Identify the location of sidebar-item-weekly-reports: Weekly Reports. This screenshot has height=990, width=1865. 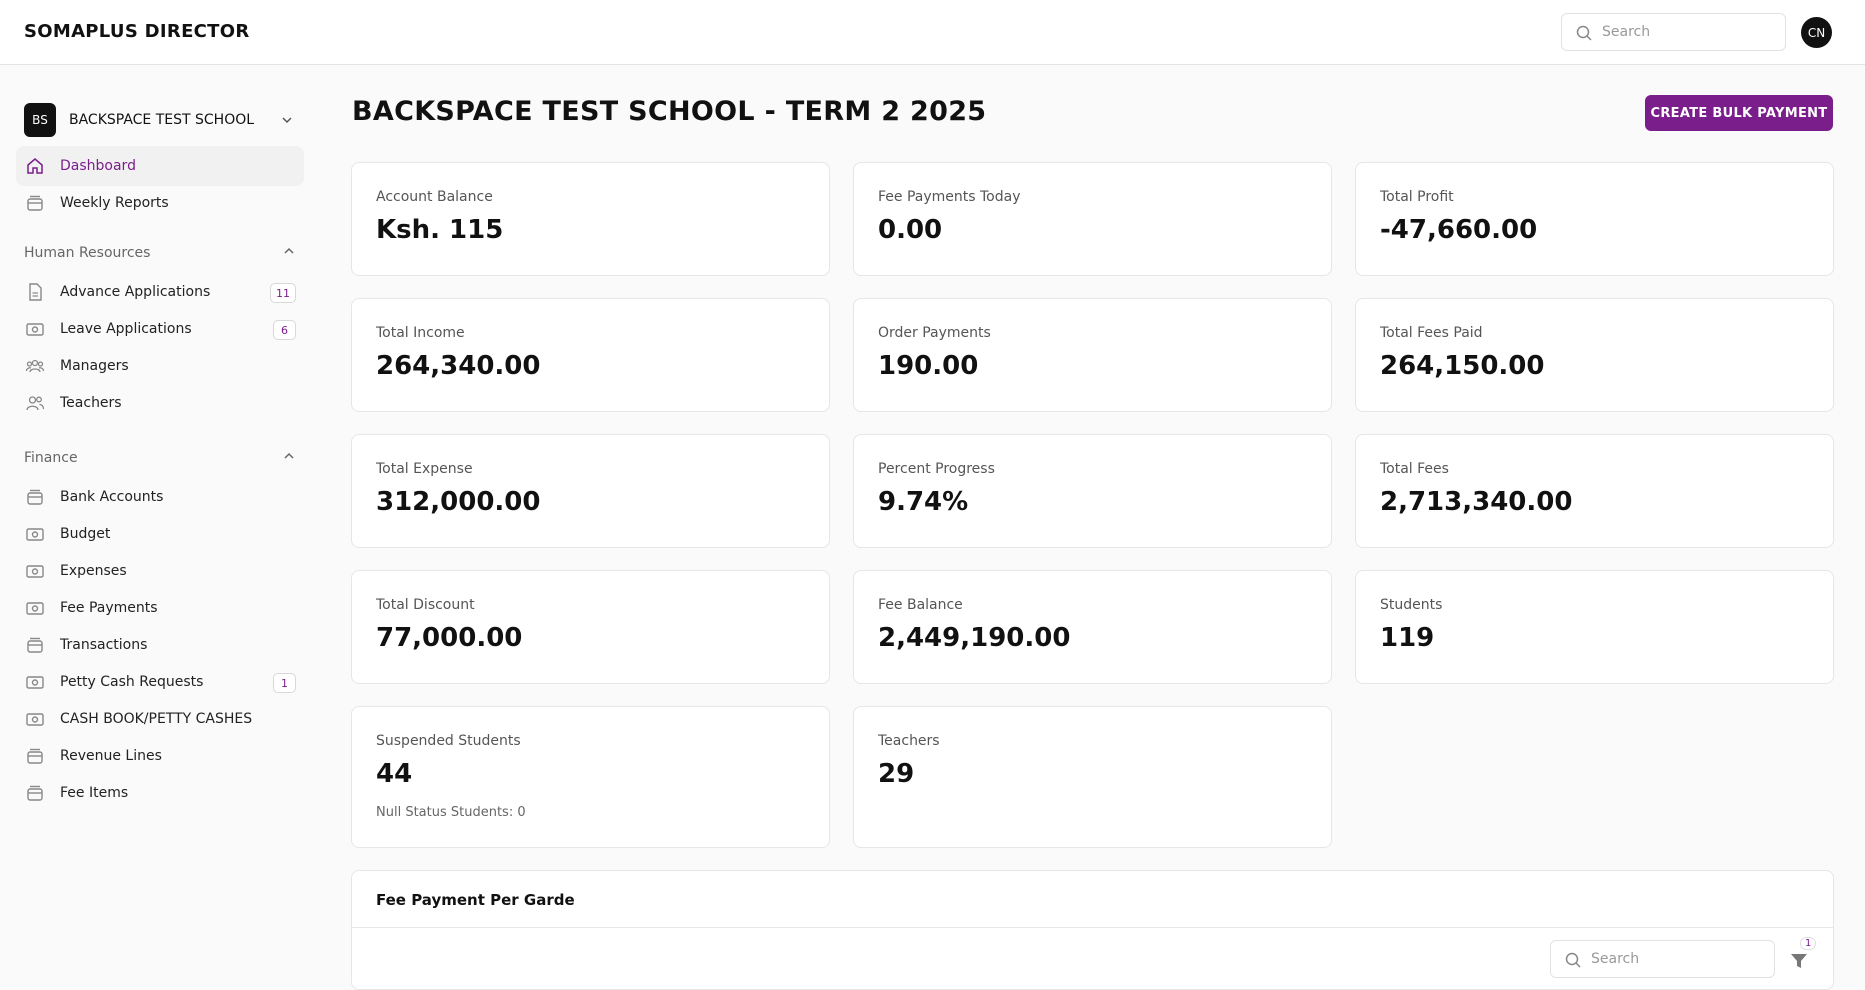
(160, 203).